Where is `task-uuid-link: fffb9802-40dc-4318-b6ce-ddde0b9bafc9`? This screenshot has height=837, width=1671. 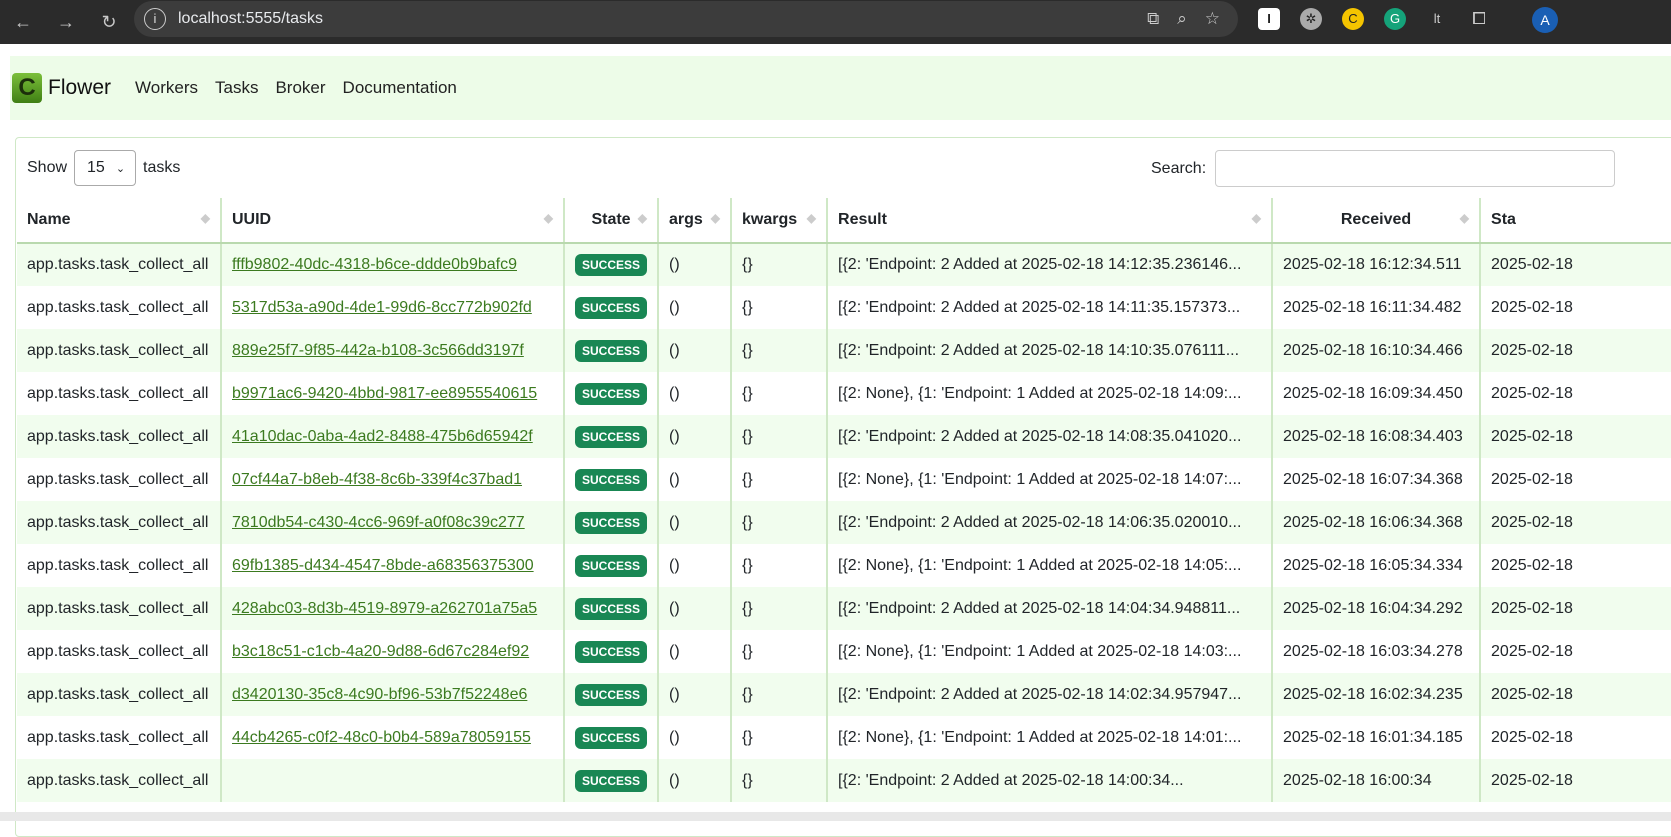
task-uuid-link: fffb9802-40dc-4318-b6ce-ddde0b9bafc9 is located at coordinates (374, 264).